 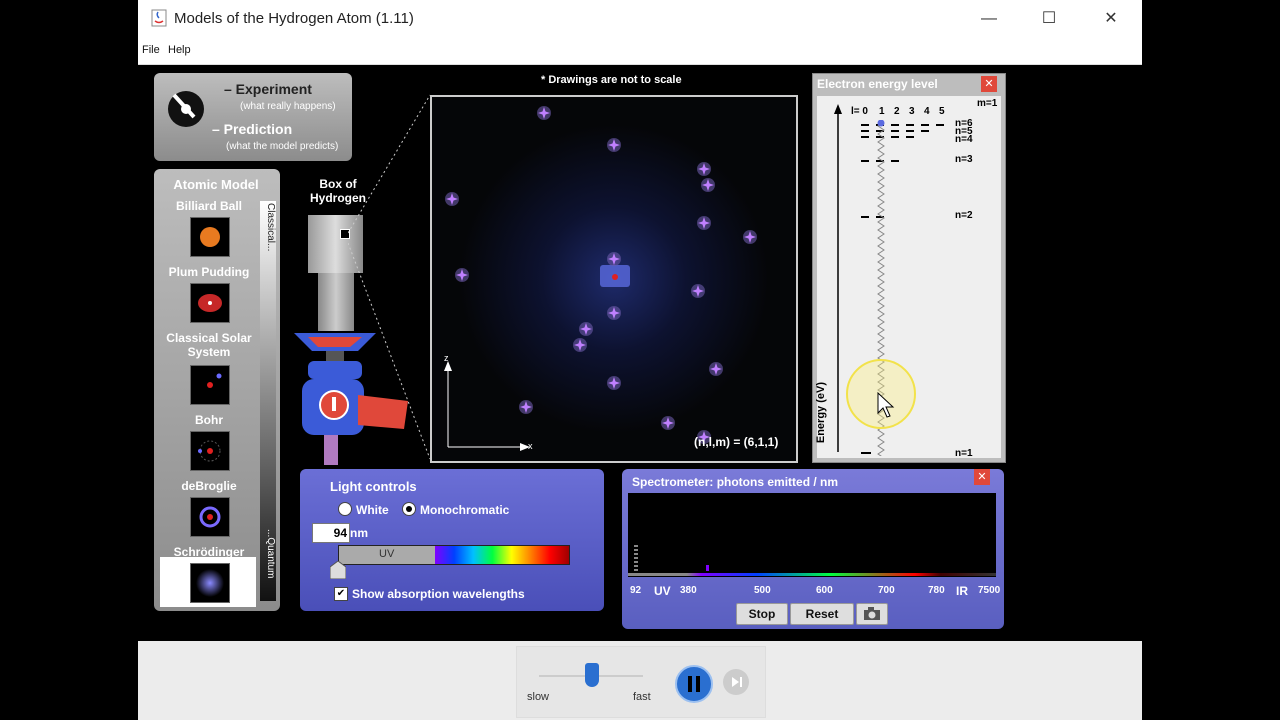 I want to click on spectrometer-close-button: ✕, so click(x=982, y=477).